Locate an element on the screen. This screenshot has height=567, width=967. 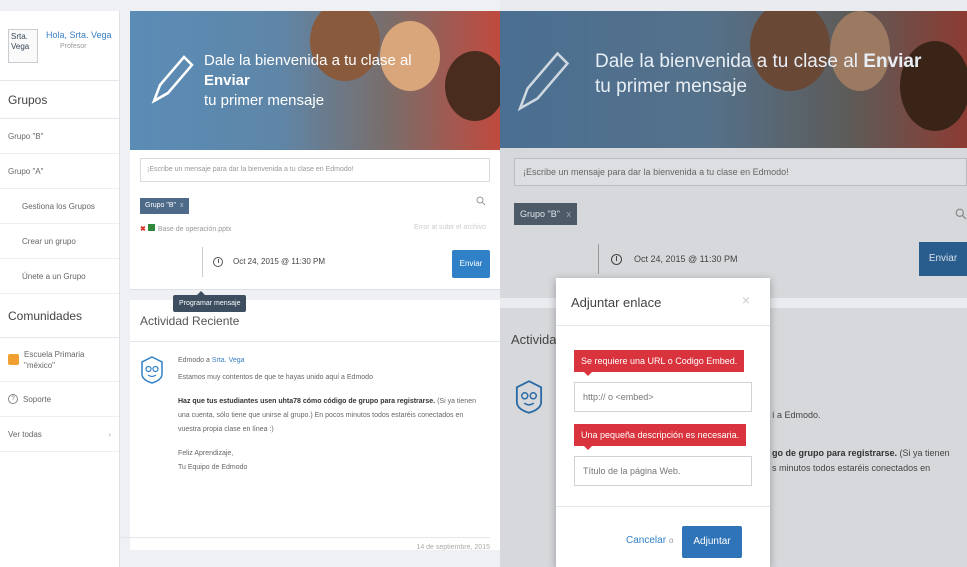
sidebar-item-group-a: Grupo "A" is located at coordinates (59, 171).